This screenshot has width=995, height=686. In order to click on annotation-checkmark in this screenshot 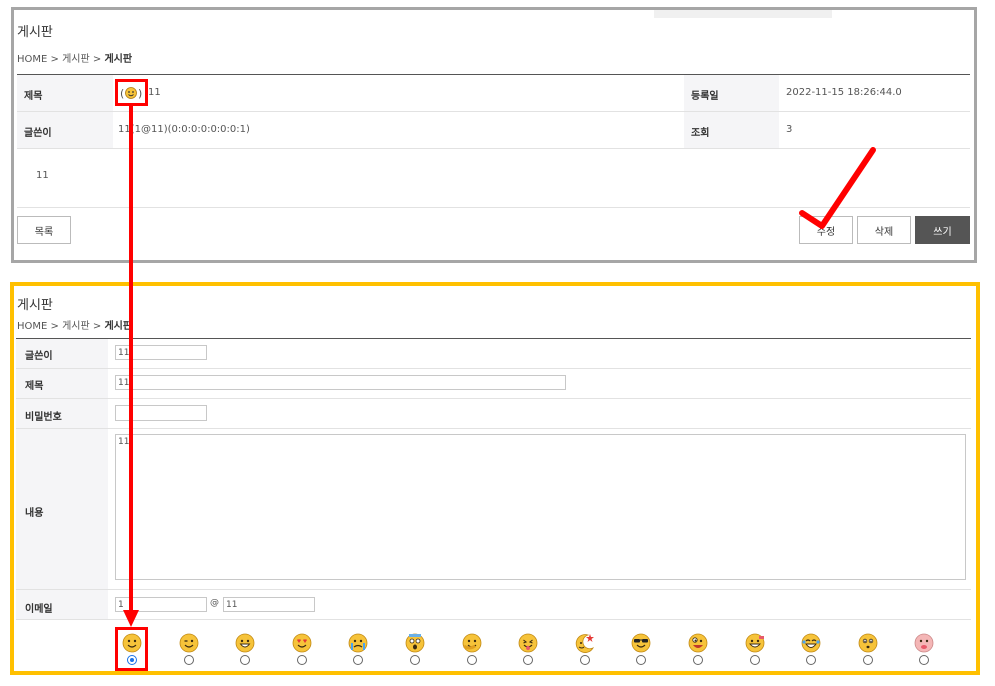, I will do `click(837, 188)`.